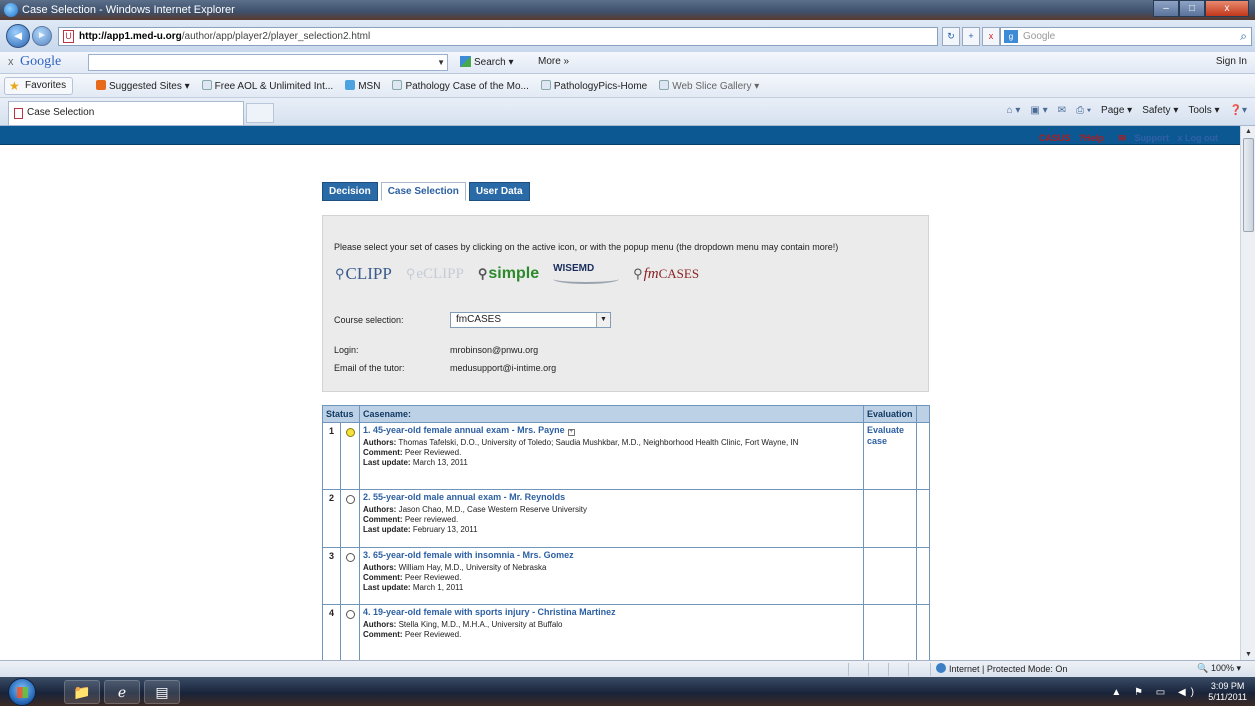  What do you see at coordinates (362, 86) in the screenshot?
I see `favorite-link-msn: MSN` at bounding box center [362, 86].